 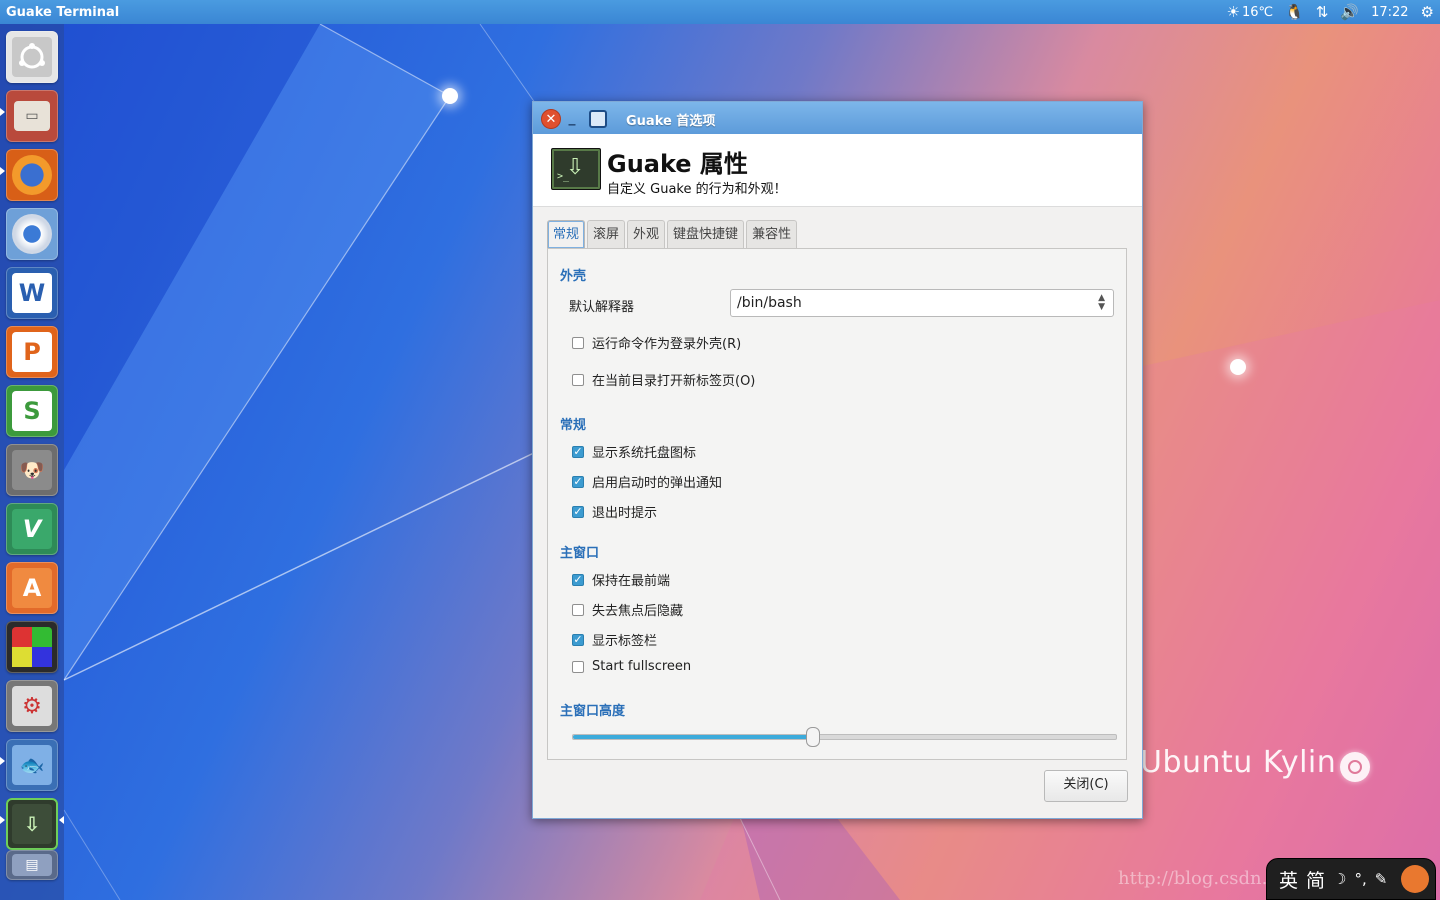 I want to click on window-minimize-button: _, so click(x=572, y=118).